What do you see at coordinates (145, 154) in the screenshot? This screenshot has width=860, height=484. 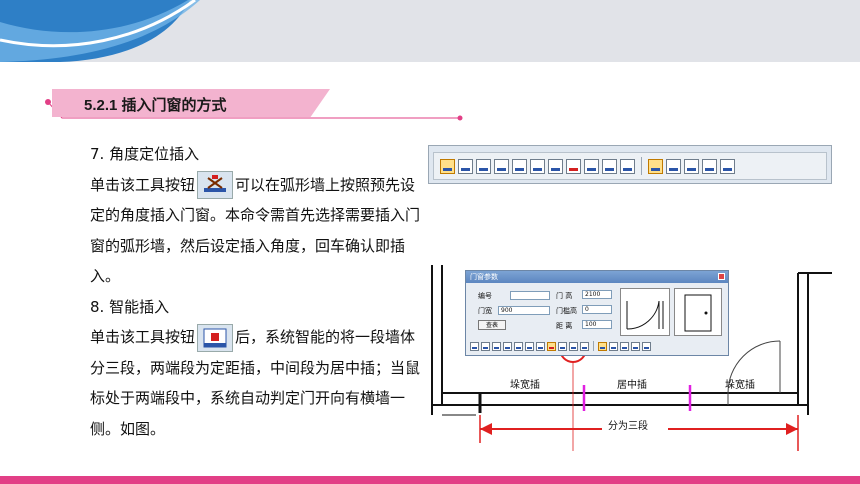 I see `item7-heading: 7. 角度定位插入` at bounding box center [145, 154].